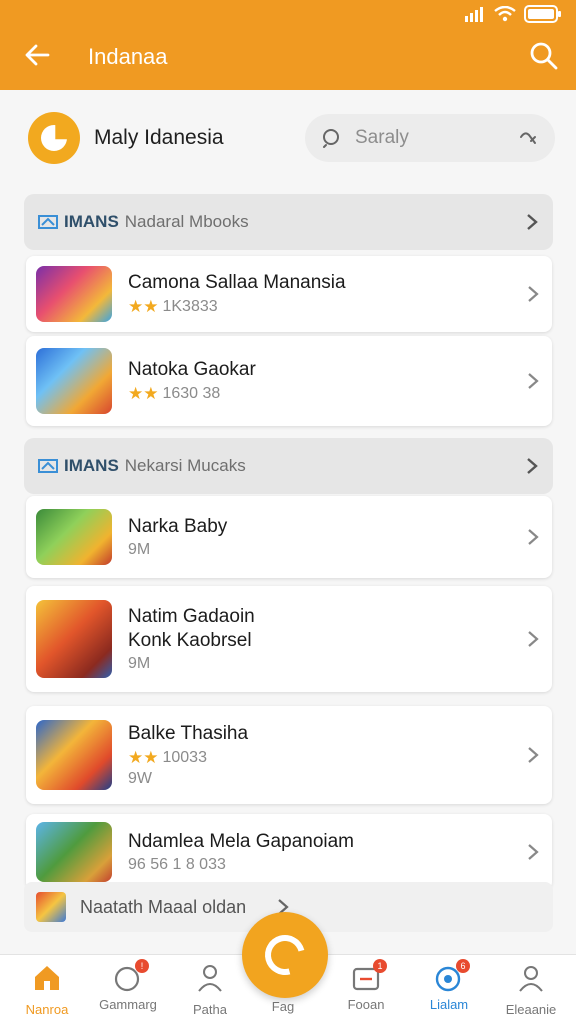  What do you see at coordinates (289, 537) in the screenshot?
I see `list-item: Narka Baby 9M` at bounding box center [289, 537].